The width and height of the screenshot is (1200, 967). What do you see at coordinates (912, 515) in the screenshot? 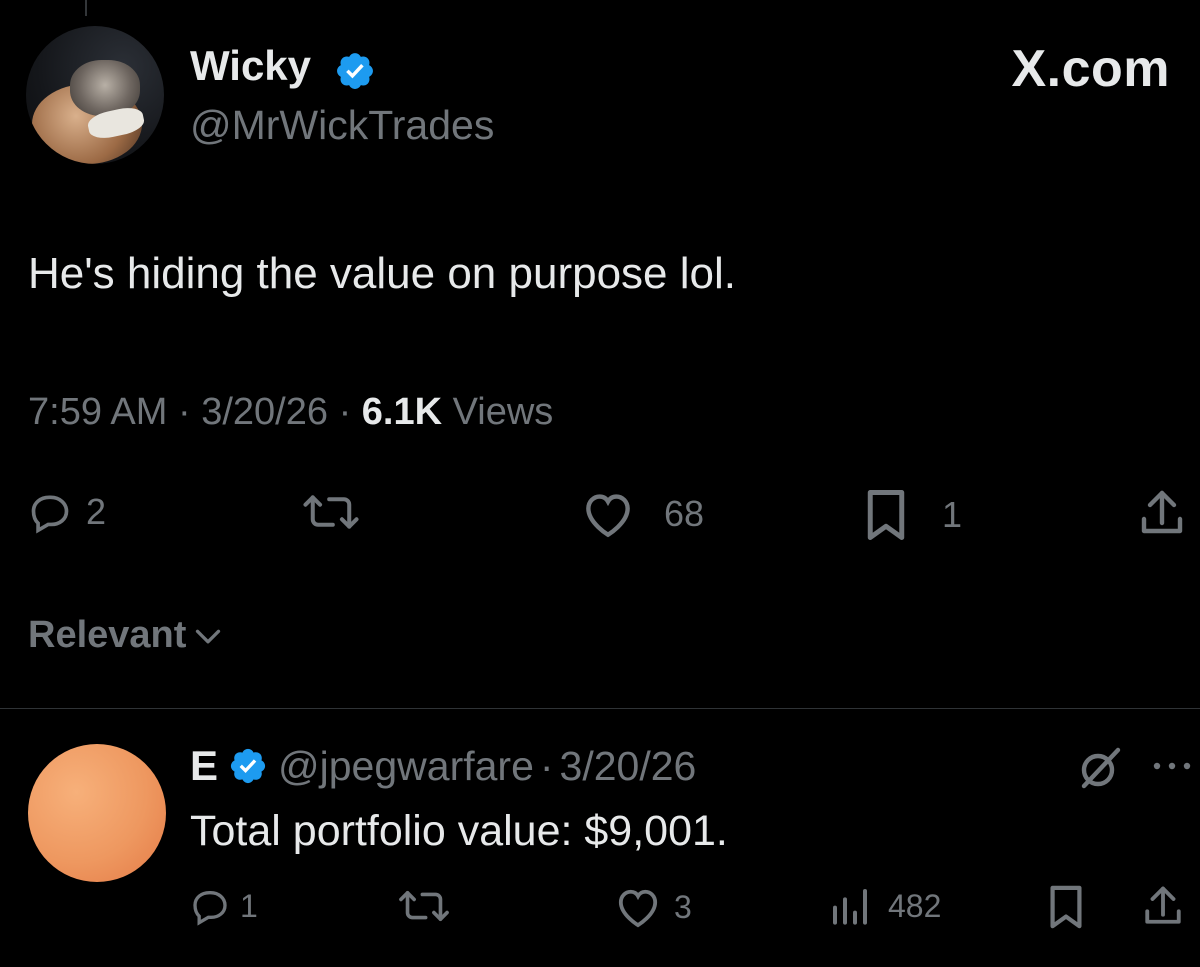
I see `bookmark-button: 1` at bounding box center [912, 515].